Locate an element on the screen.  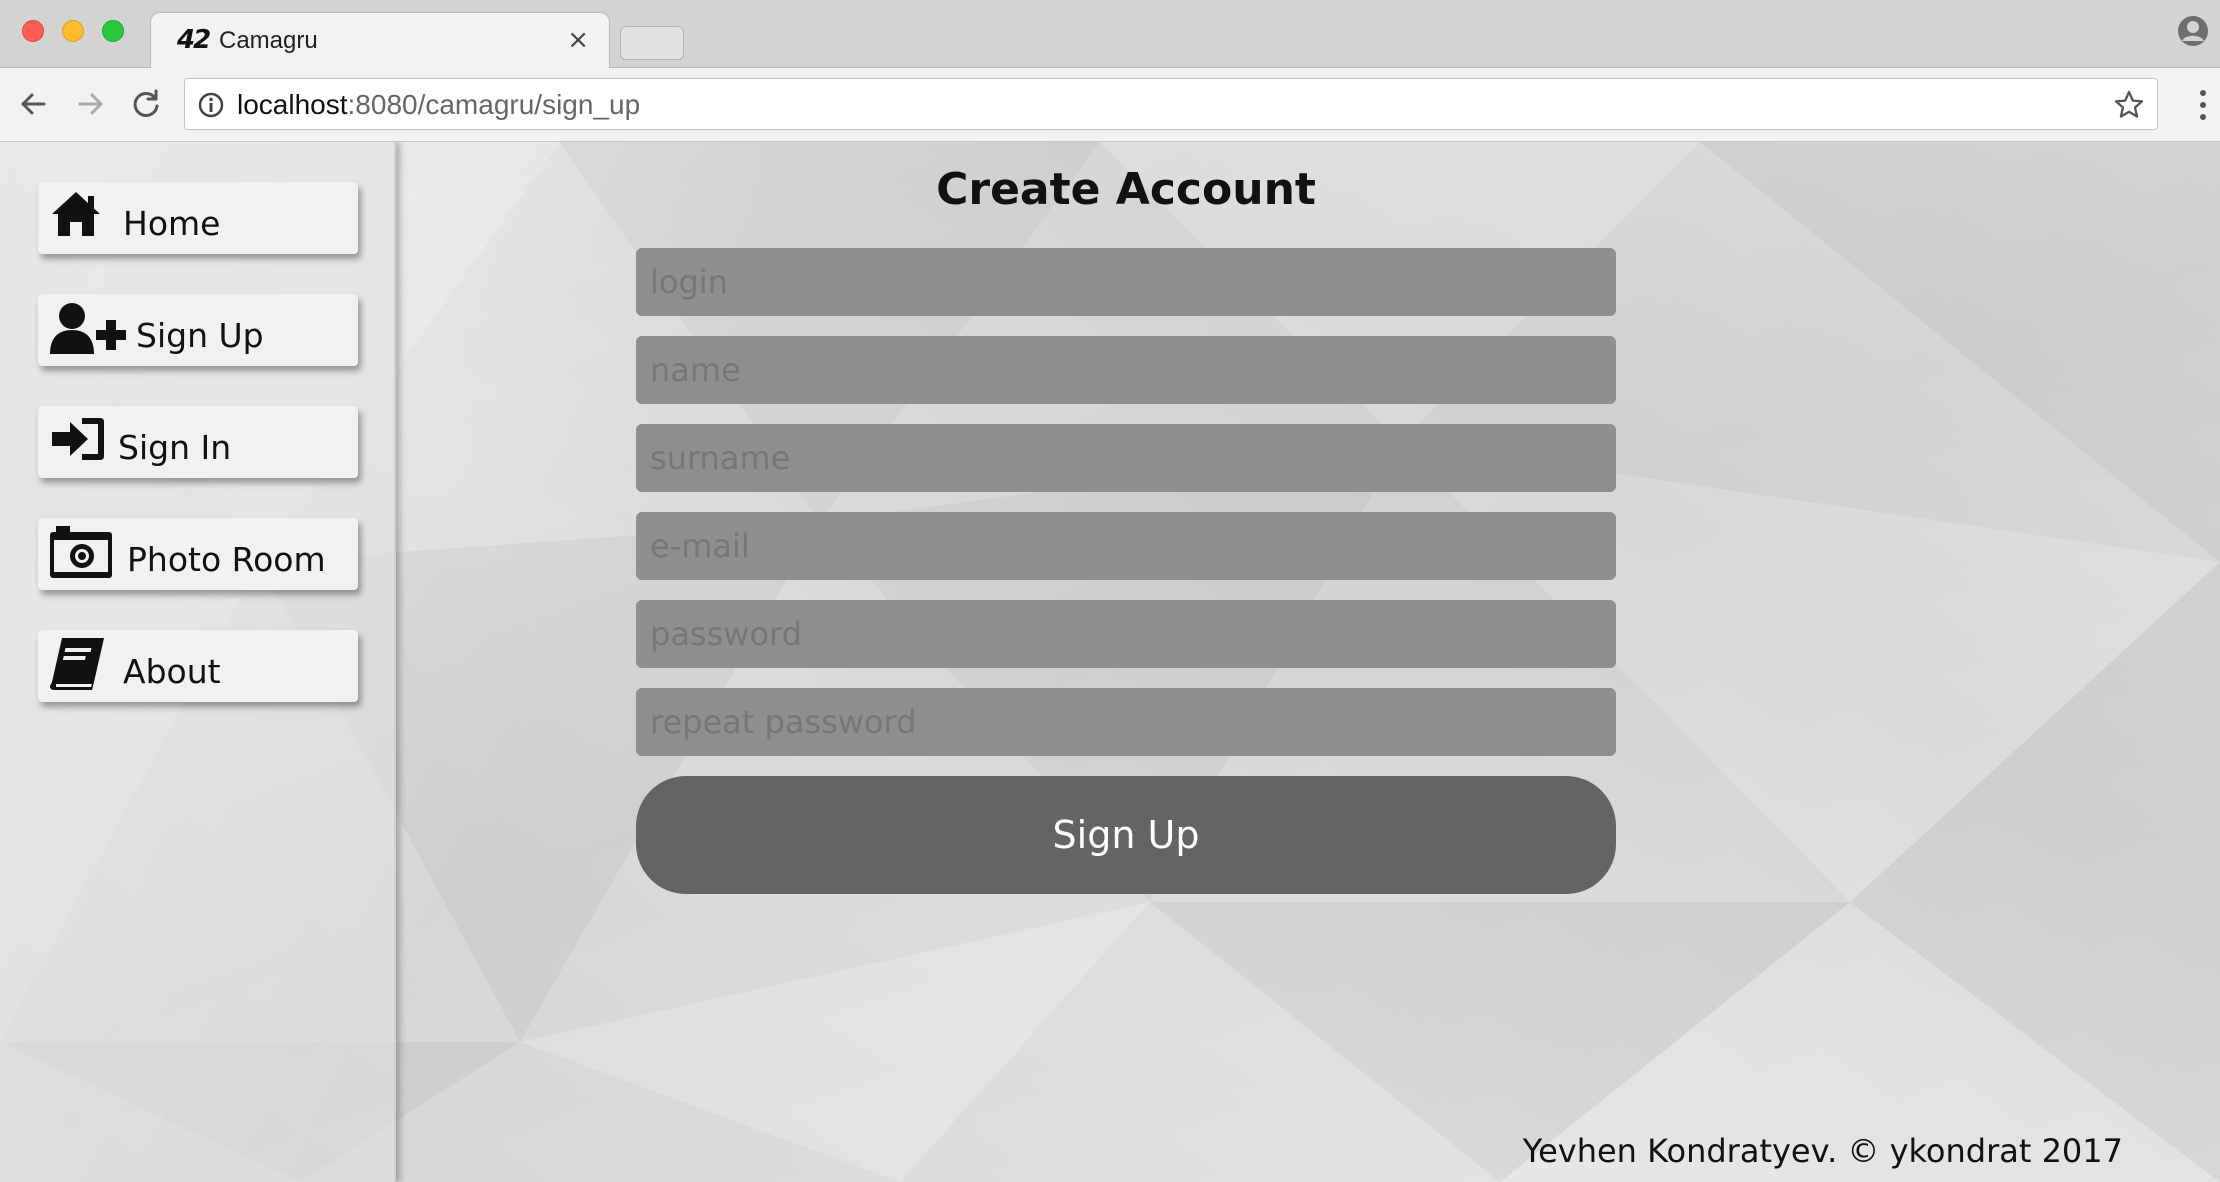
window-close-button is located at coordinates (33, 31).